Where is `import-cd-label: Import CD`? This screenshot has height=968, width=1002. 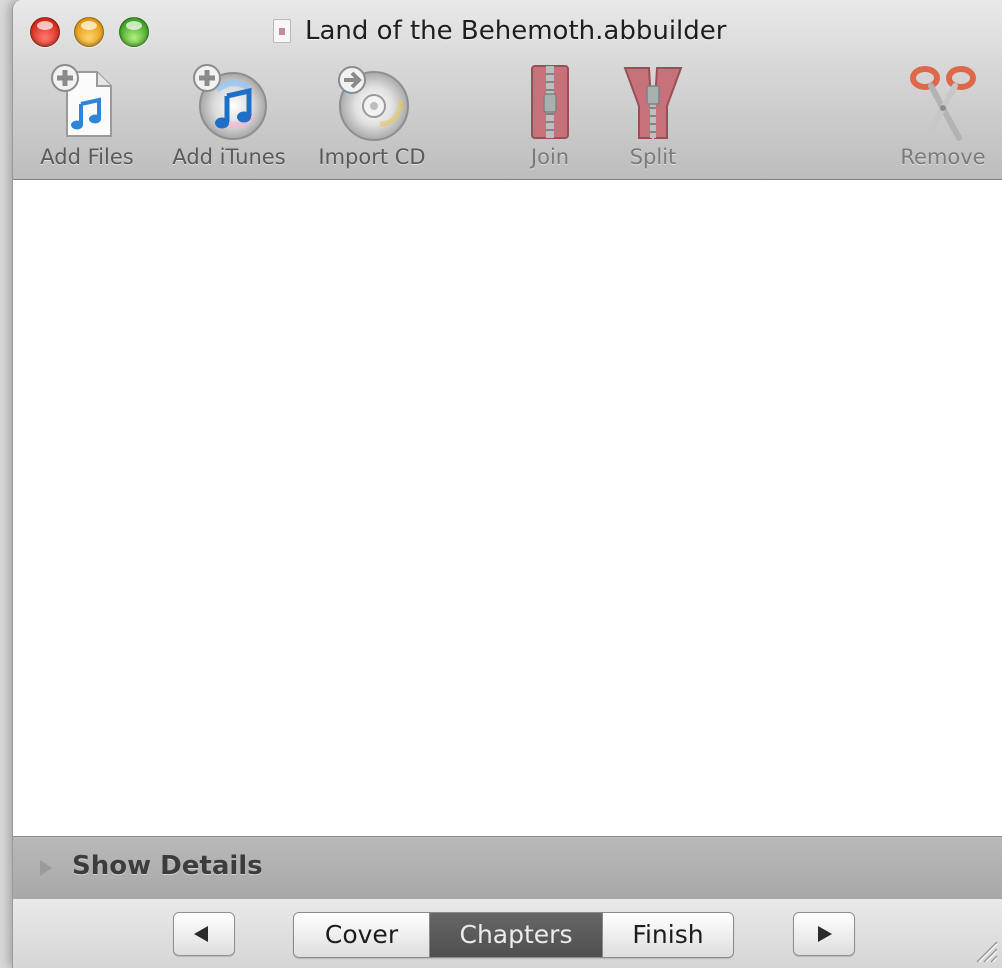 import-cd-label: Import CD is located at coordinates (372, 157).